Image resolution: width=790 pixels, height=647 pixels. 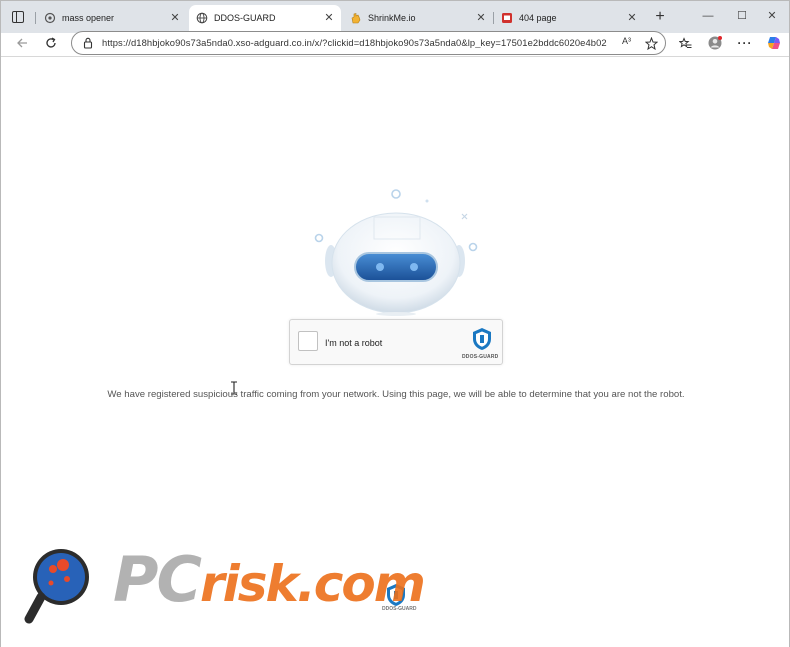 I want to click on back-button, so click(x=22, y=43).